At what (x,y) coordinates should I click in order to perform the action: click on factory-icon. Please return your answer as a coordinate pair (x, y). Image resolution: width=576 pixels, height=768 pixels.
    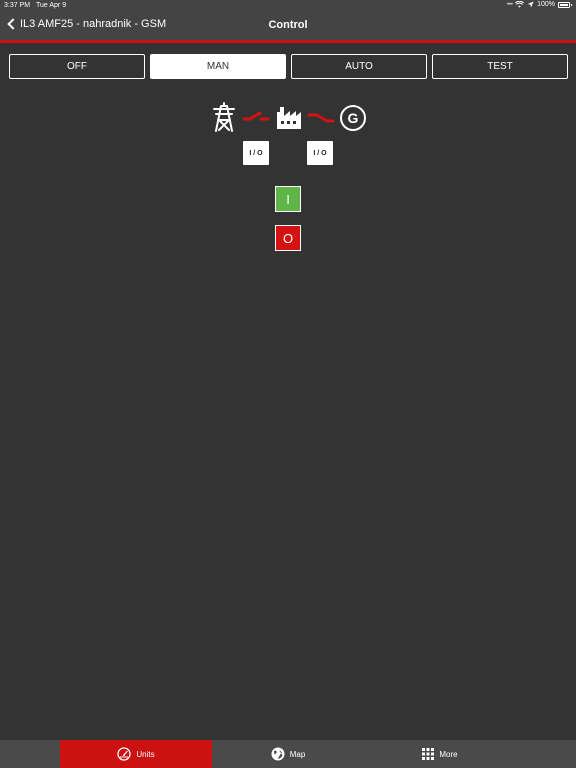
    Looking at the image, I should click on (289, 118).